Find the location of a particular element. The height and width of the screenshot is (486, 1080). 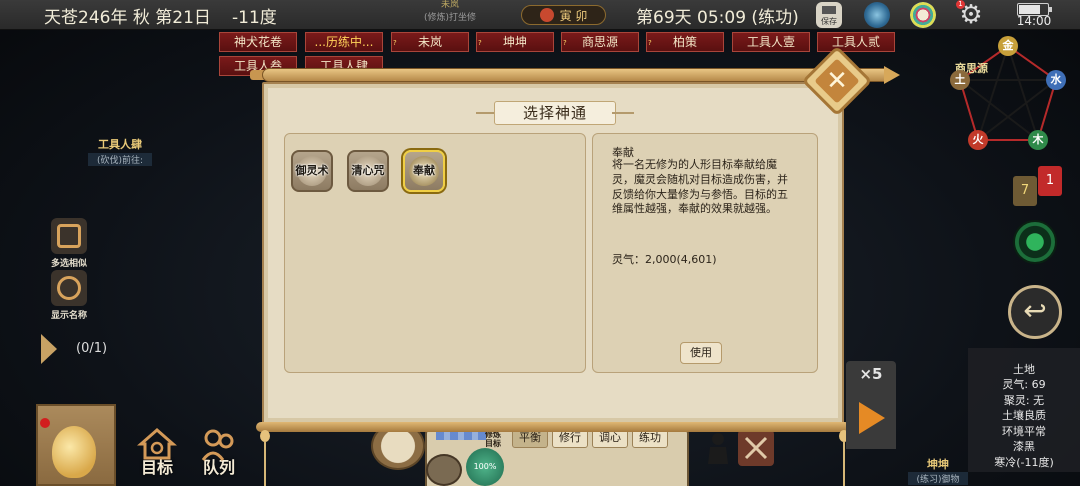

skill-name: 御灵术 is located at coordinates (312, 170).